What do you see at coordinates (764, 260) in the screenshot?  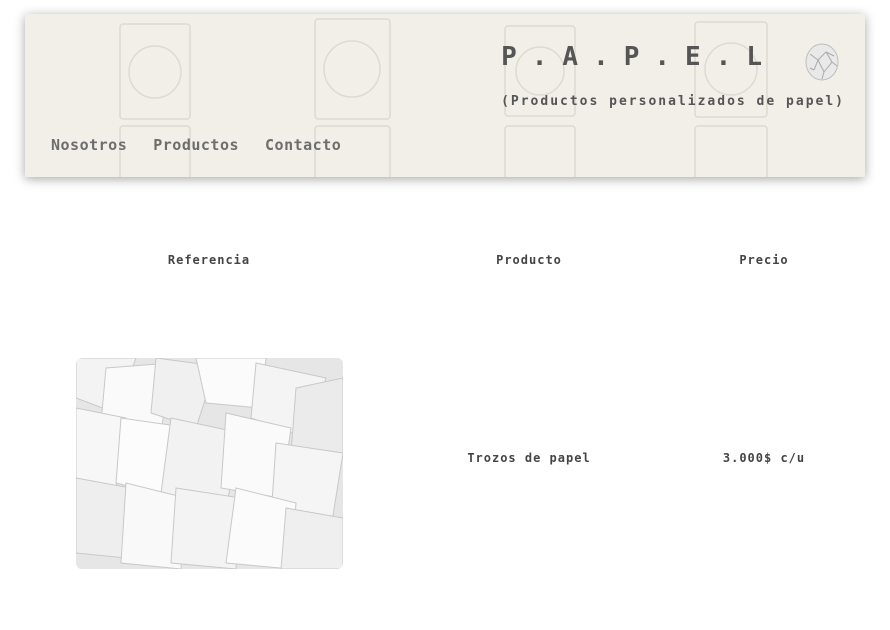 I see `column-header-price: Precio` at bounding box center [764, 260].